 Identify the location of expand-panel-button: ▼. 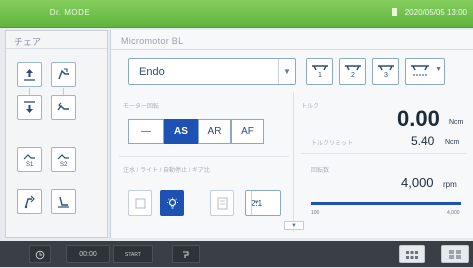
(294, 225).